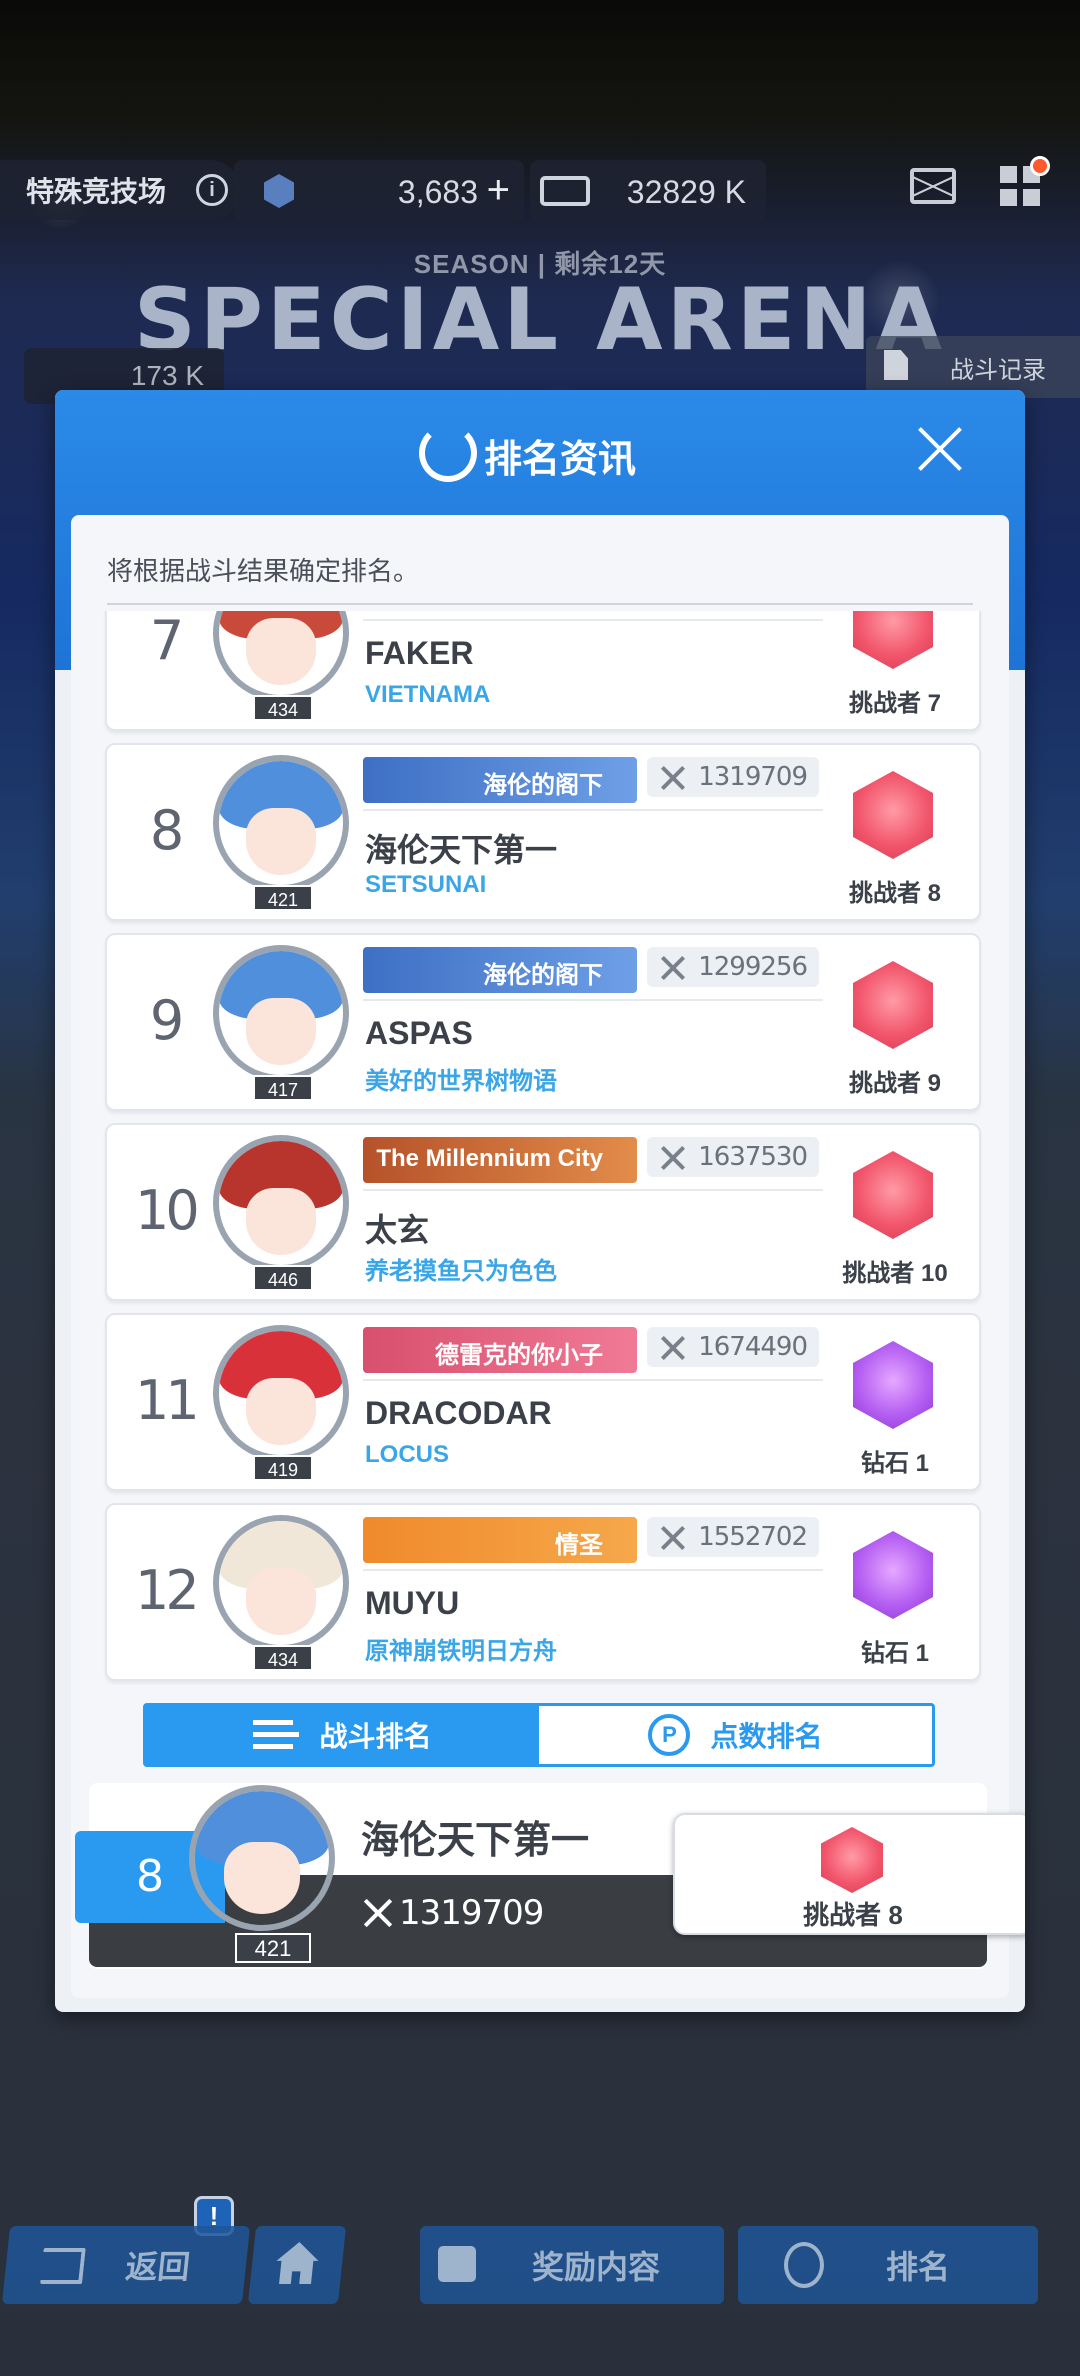 This screenshot has height=2376, width=1080. I want to click on player-name: MUYU, so click(412, 1603).